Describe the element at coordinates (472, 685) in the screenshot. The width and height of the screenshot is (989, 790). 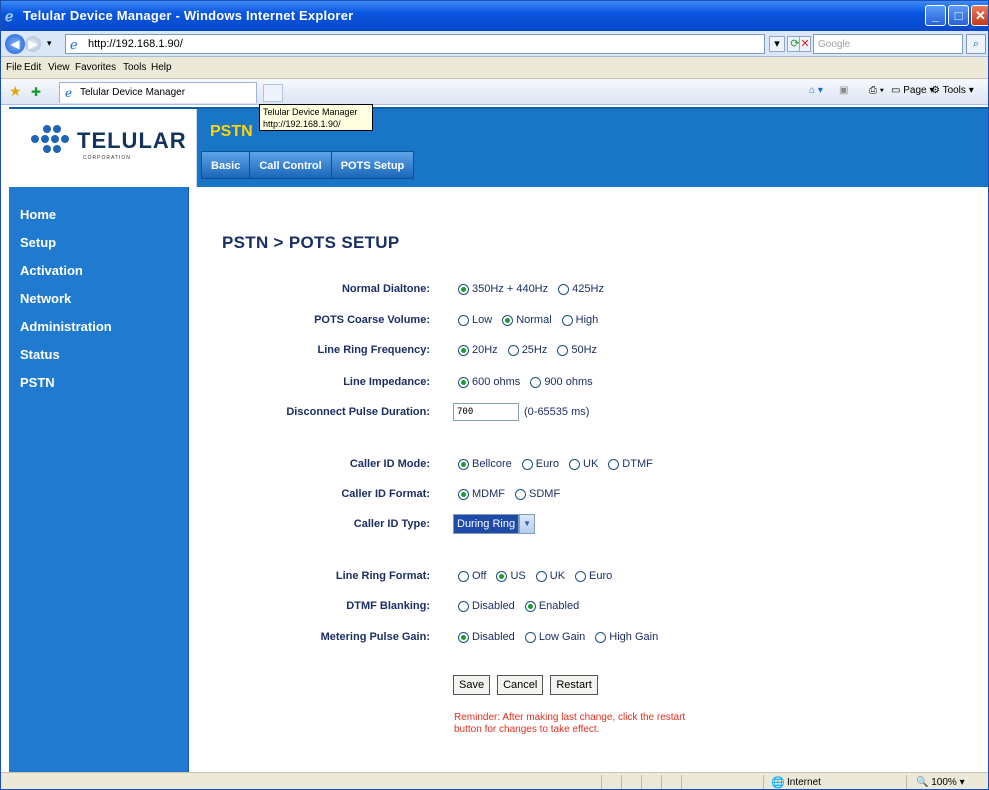
I see `save-button: Save` at that location.